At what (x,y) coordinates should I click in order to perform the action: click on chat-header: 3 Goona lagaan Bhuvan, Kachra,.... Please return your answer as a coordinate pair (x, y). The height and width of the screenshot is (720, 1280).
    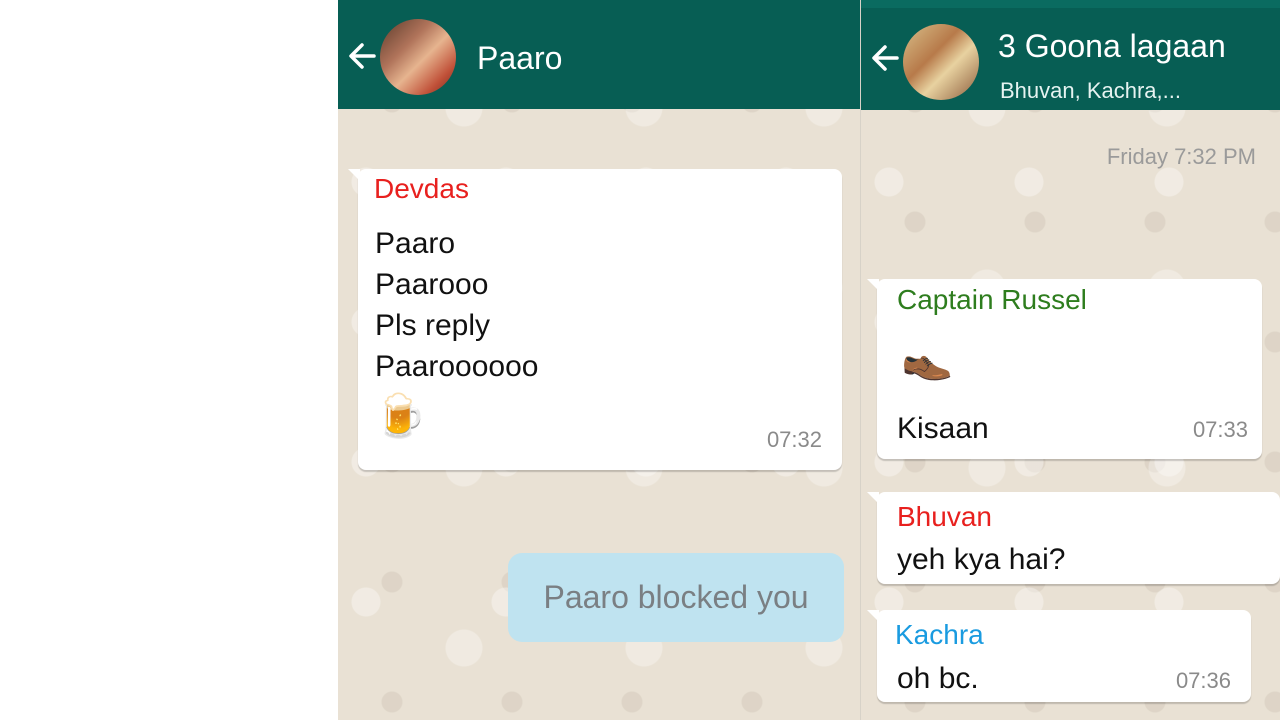
    Looking at the image, I should click on (1070, 55).